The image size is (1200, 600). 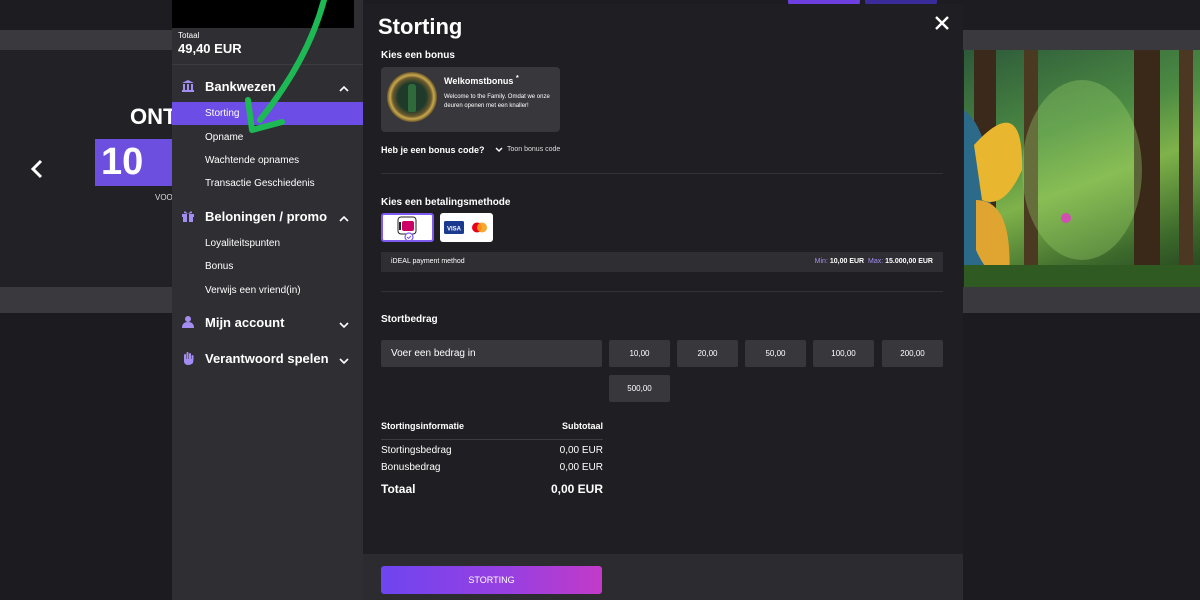 What do you see at coordinates (576, 489) in the screenshot?
I see `info-total-value: 0,00 EUR` at bounding box center [576, 489].